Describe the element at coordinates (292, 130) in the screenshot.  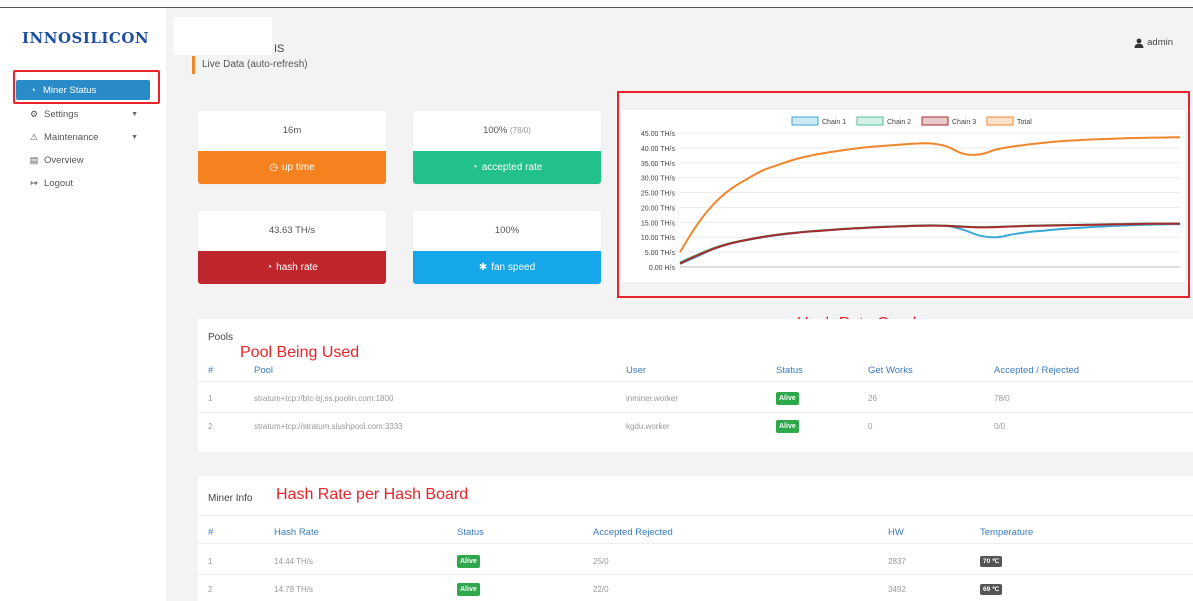
I see `uptime-value: 16m` at that location.